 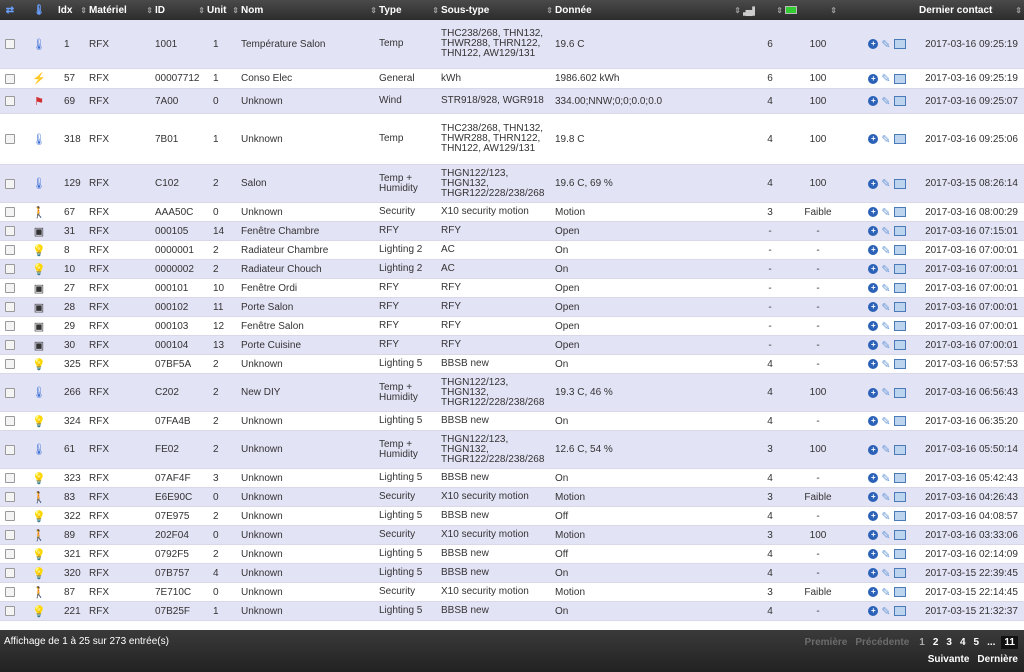 What do you see at coordinates (963, 642) in the screenshot?
I see `page-4-button: 4` at bounding box center [963, 642].